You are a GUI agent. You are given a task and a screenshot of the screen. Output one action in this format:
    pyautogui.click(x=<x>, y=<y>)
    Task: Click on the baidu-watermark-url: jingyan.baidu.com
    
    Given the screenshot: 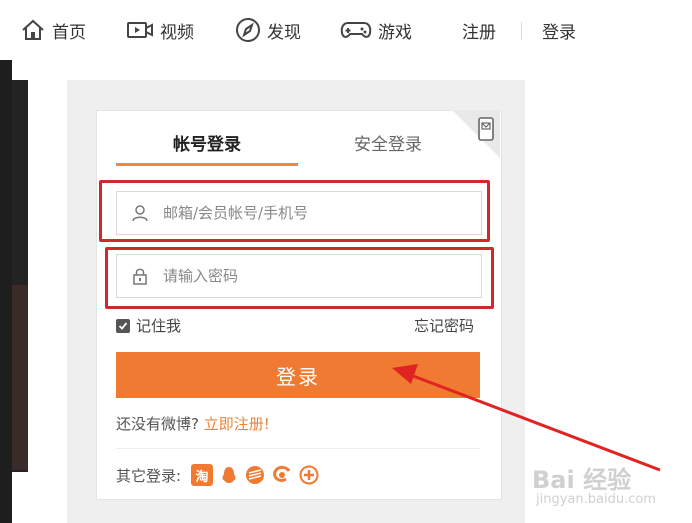 What is the action you would take?
    pyautogui.click(x=596, y=499)
    